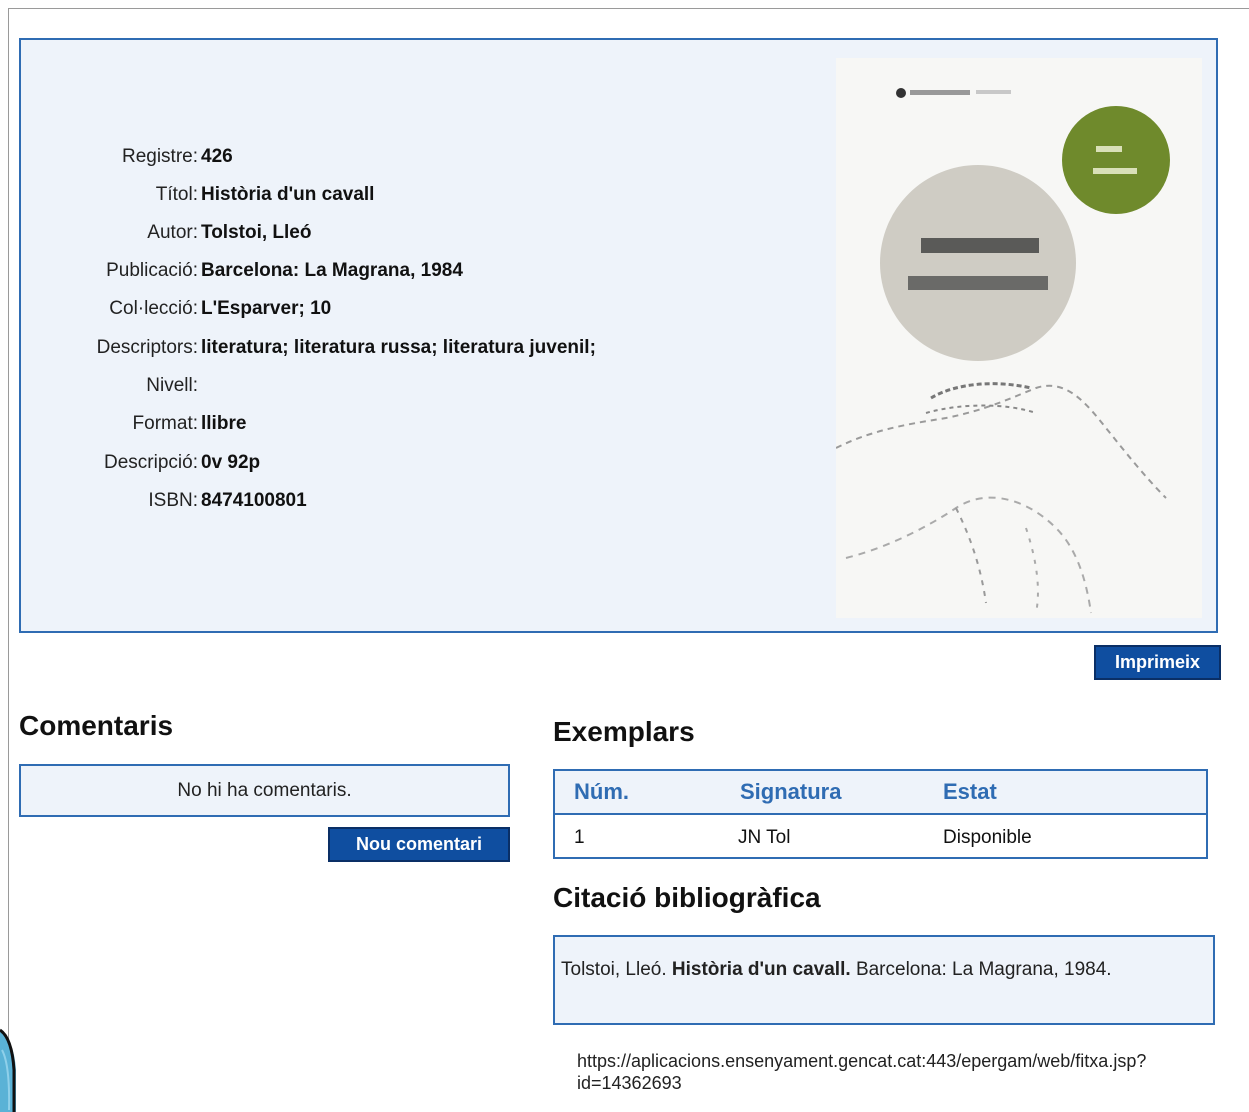 This screenshot has width=1249, height=1112. I want to click on comments-empty-text: No hi ha comentaris., so click(264, 790).